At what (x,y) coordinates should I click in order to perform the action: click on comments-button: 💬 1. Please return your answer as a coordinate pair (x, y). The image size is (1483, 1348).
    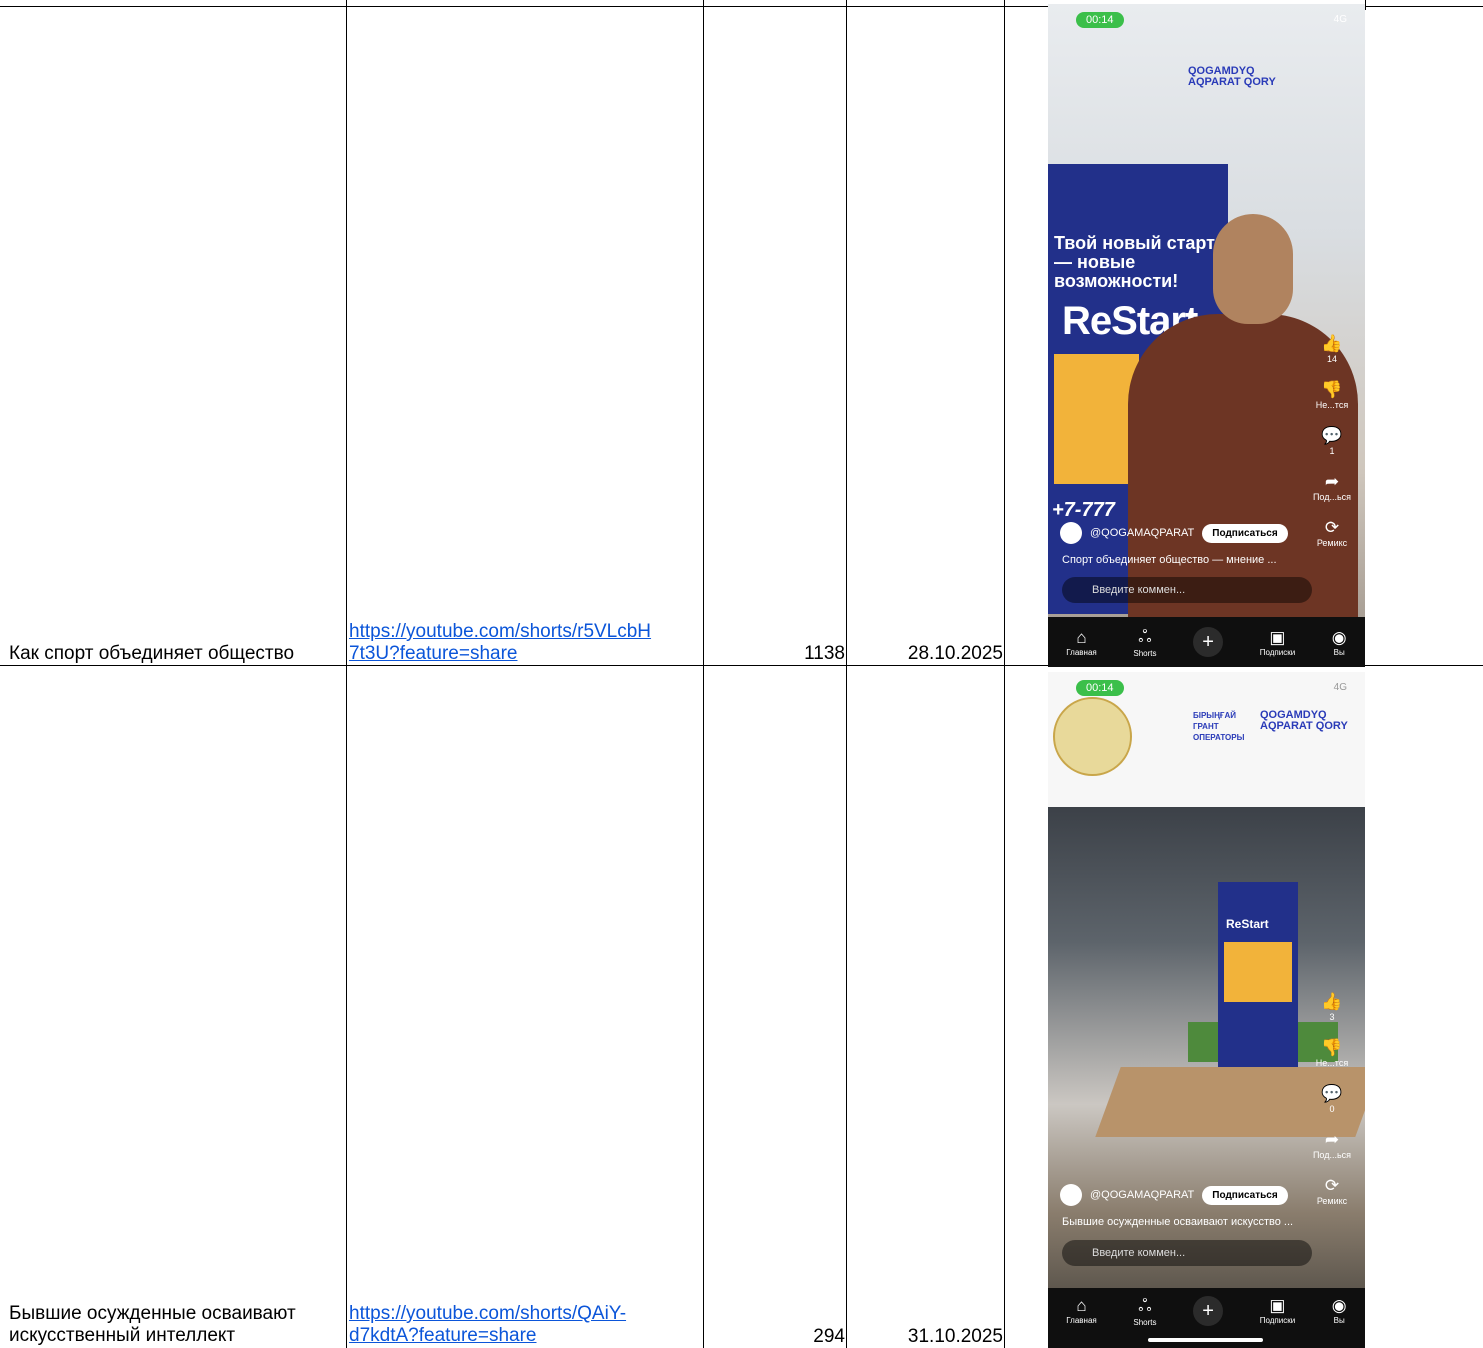
    Looking at the image, I should click on (1332, 441).